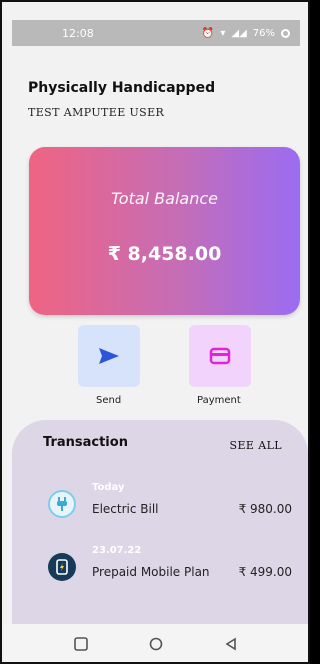 This screenshot has height=664, width=320. What do you see at coordinates (208, 33) in the screenshot?
I see `alarm-icon: ⏰` at bounding box center [208, 33].